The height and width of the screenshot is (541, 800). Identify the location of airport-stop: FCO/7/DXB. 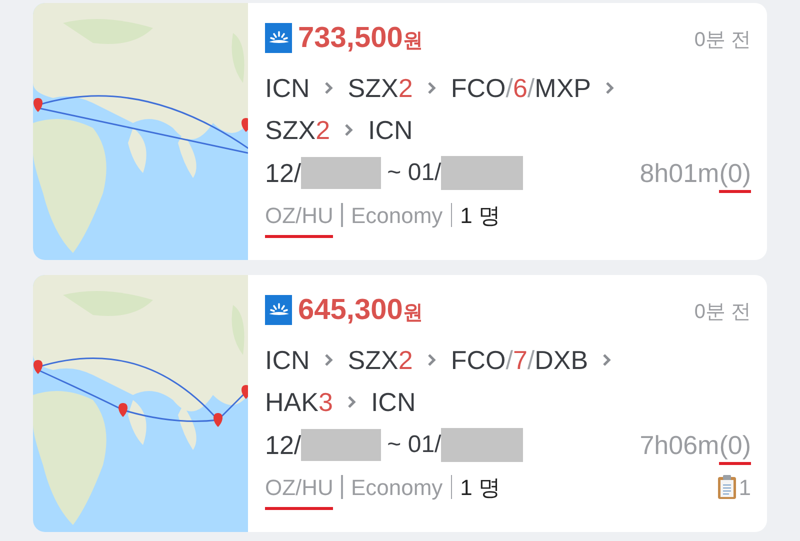
(519, 360).